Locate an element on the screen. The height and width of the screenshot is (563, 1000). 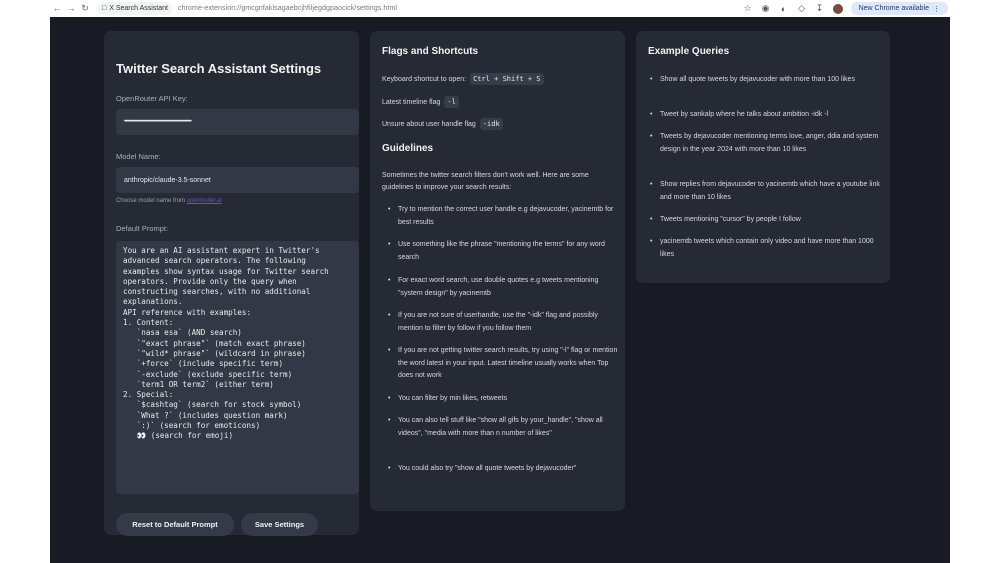
profile-avatar is located at coordinates (837, 8).